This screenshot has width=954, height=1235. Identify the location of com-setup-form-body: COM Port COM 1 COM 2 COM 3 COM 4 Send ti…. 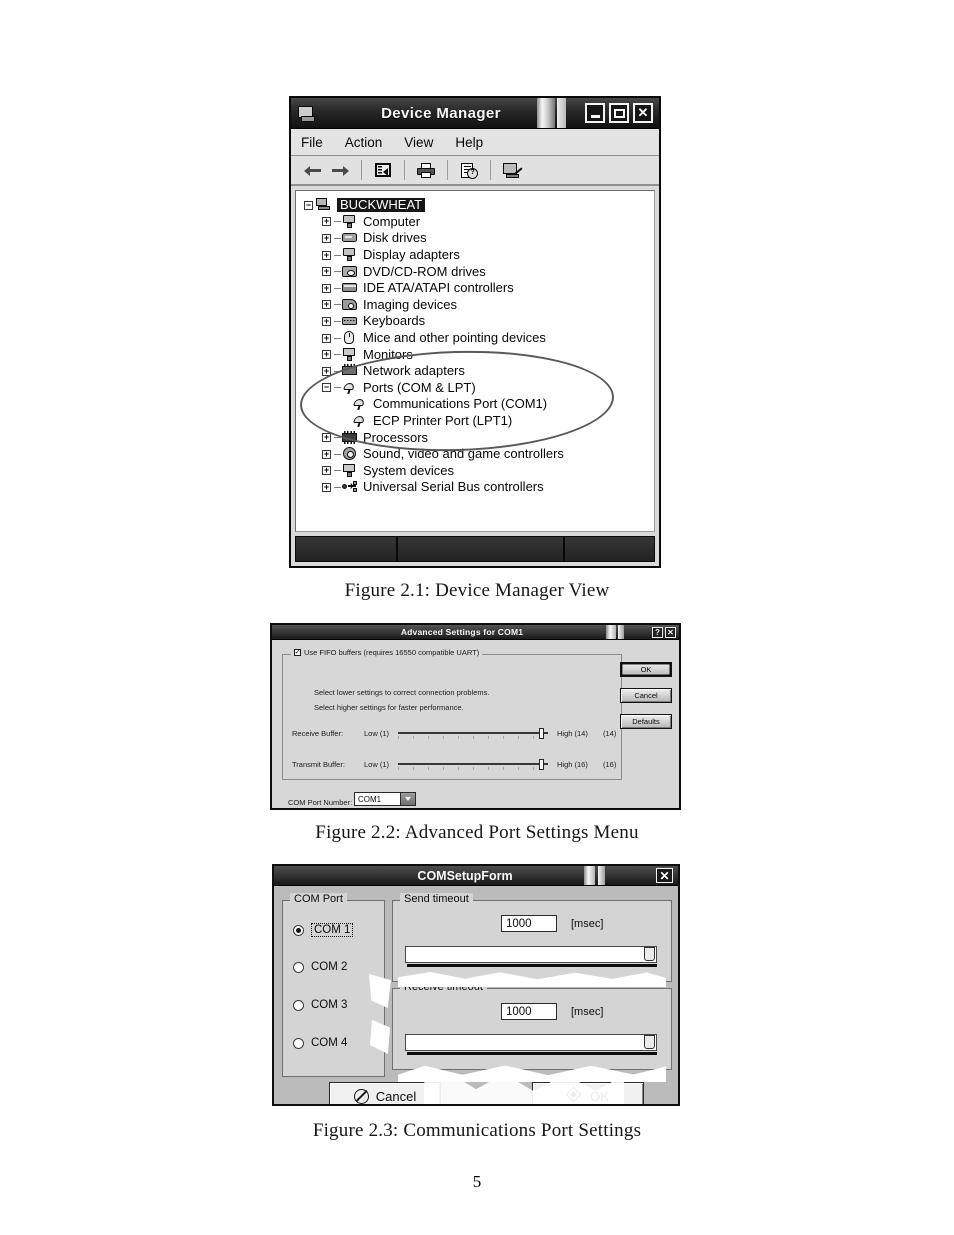
(476, 995).